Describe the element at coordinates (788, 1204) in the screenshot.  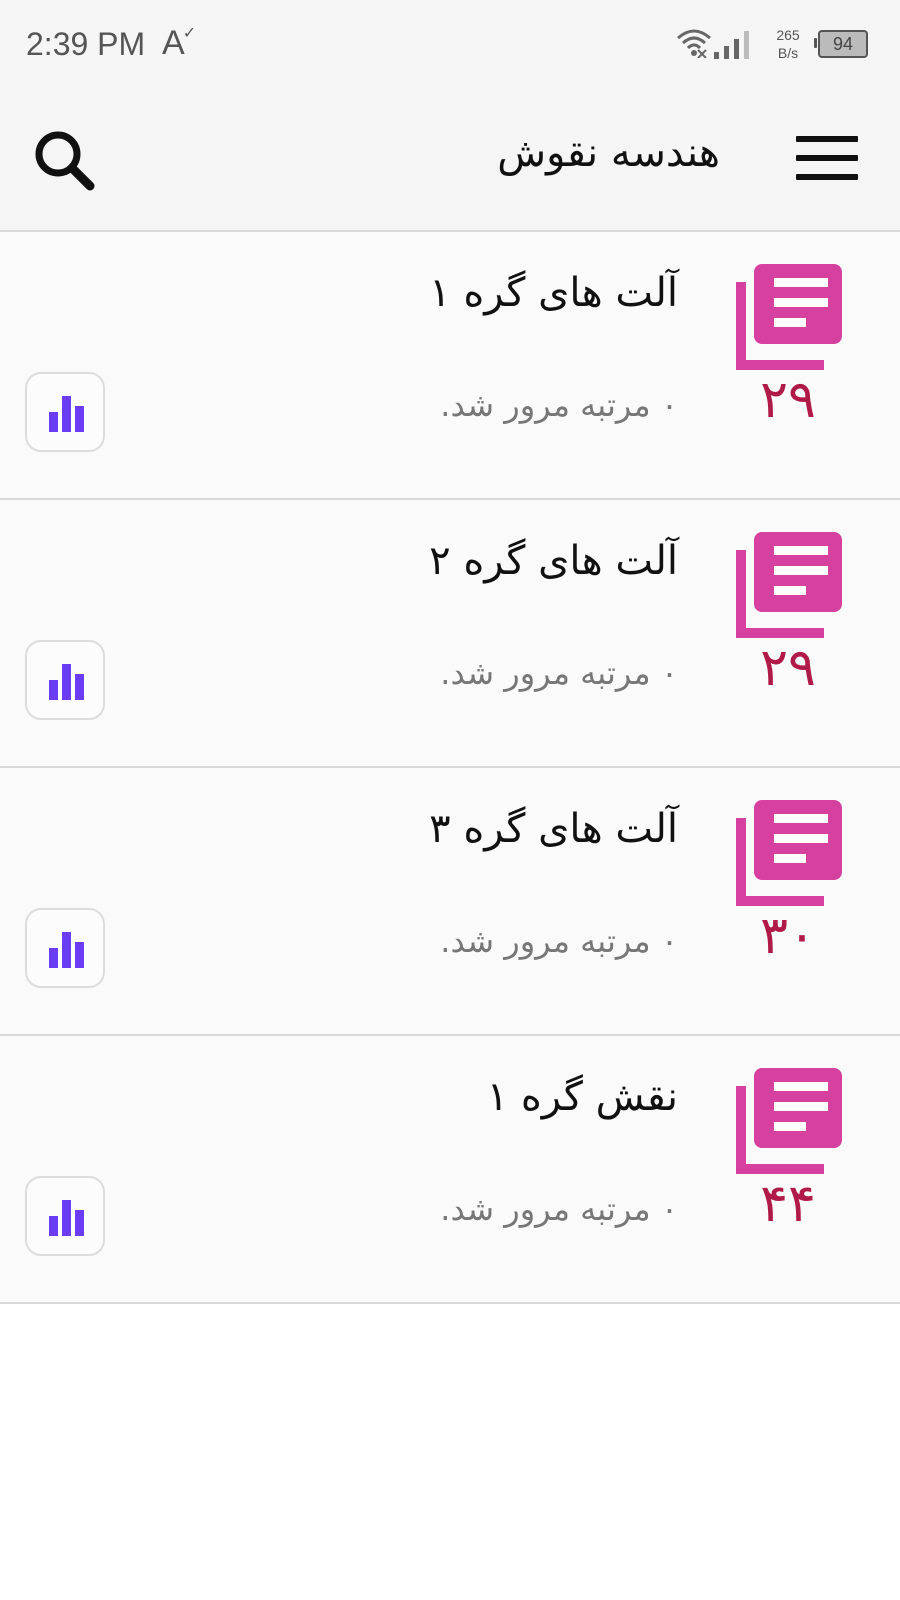
I see `item-count: ۴۴` at that location.